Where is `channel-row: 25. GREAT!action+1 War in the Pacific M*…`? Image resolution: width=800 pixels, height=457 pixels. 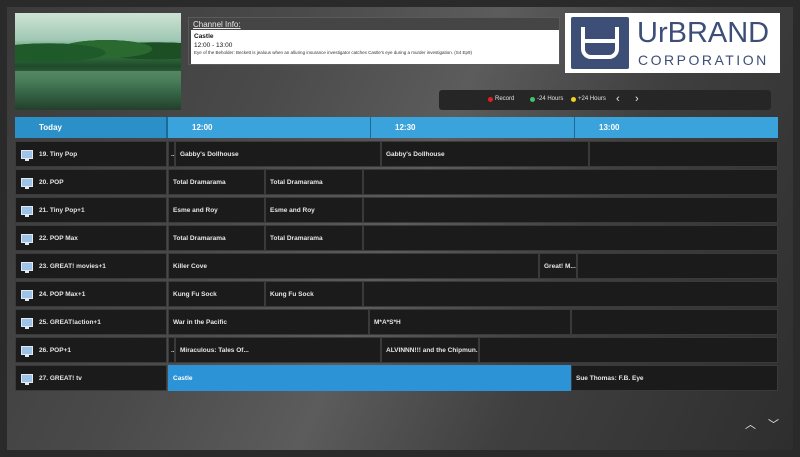
channel-row: 25. GREAT!action+1 War in the Pacific M*… is located at coordinates (396, 322).